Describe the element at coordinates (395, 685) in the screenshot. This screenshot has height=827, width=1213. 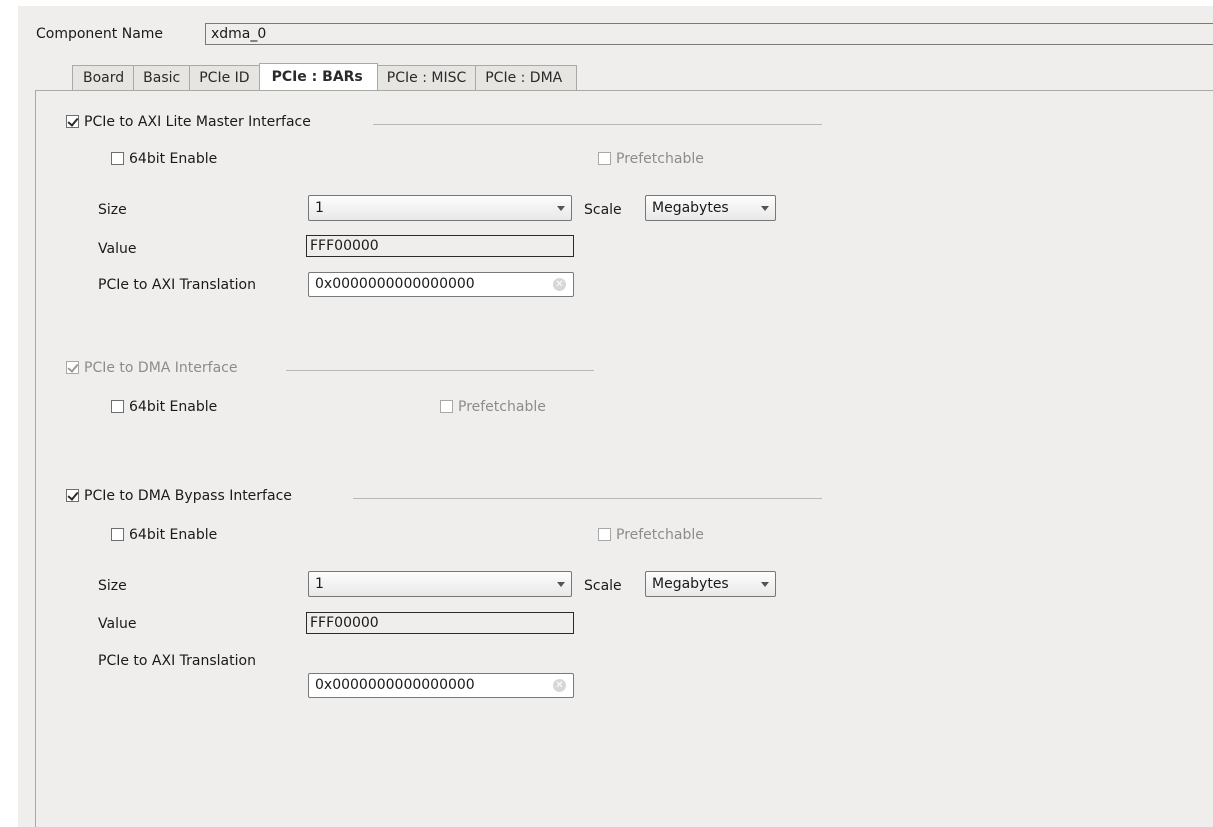
I see `bypass-translation-value: 0x0000000000000000` at that location.